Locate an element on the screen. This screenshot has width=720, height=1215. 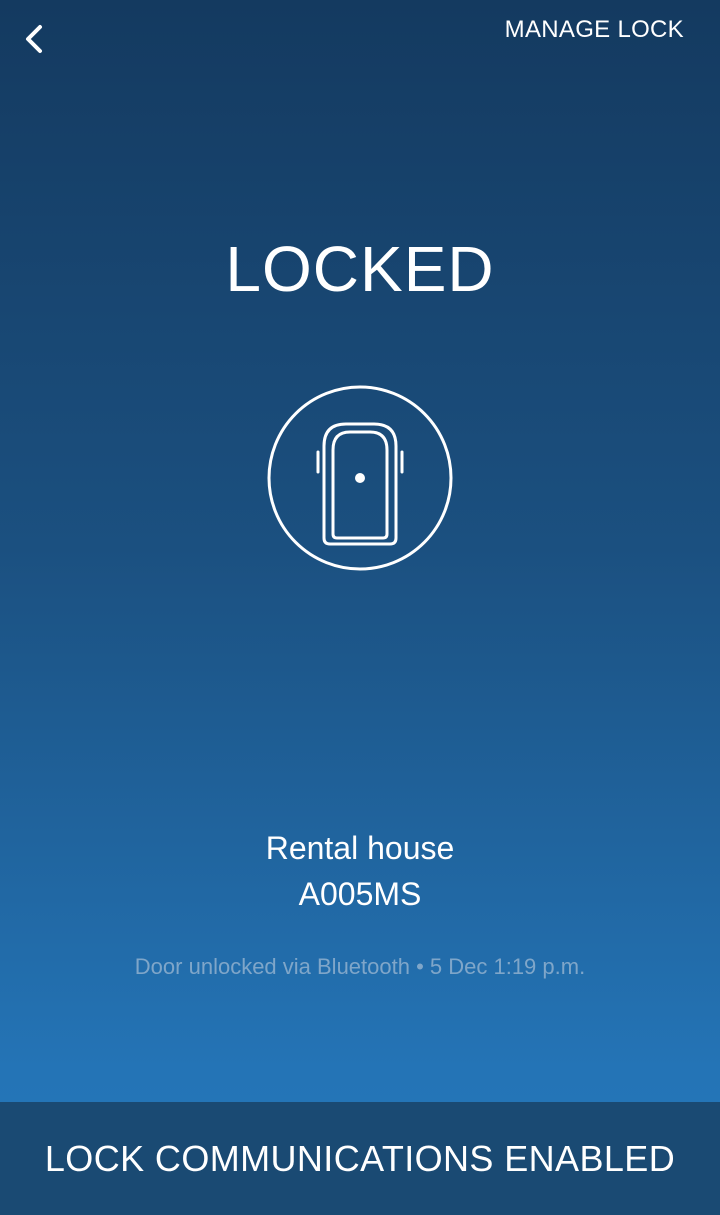
lock-id: A005MS is located at coordinates (360, 894).